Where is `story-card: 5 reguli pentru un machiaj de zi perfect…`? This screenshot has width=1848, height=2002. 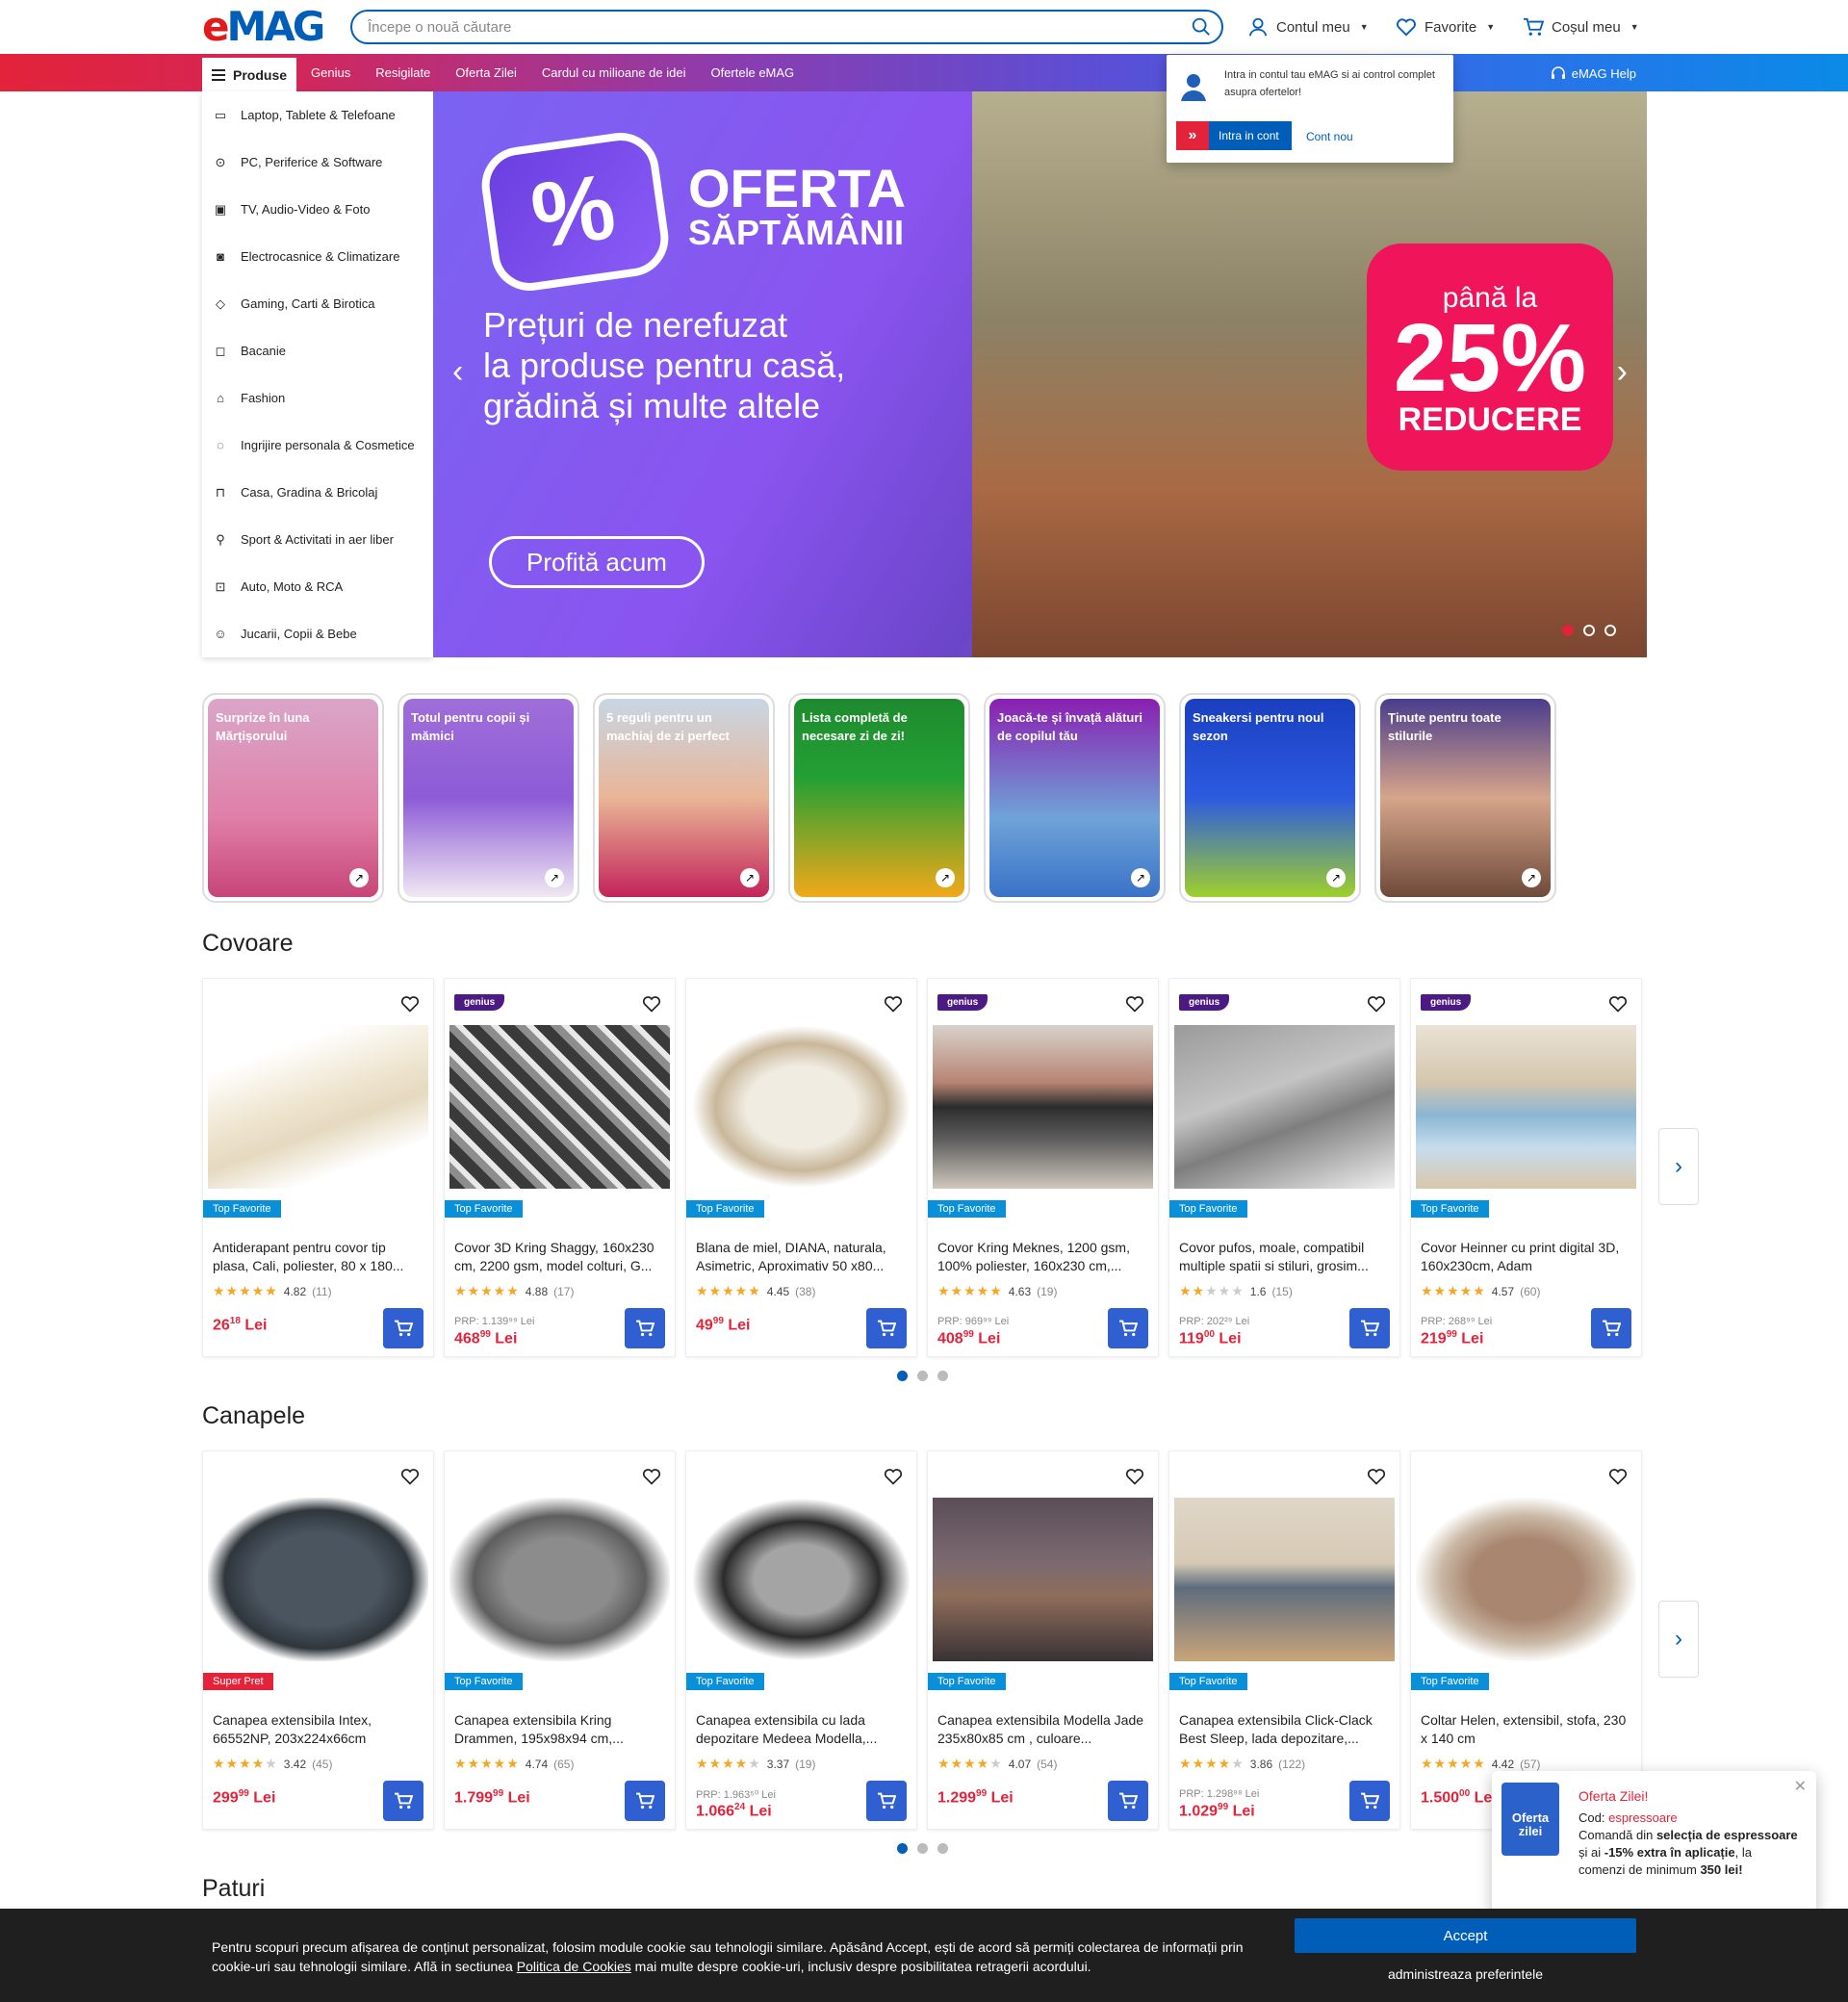
story-card: 5 reguli pentru un machiaj de zi perfect… is located at coordinates (684, 798).